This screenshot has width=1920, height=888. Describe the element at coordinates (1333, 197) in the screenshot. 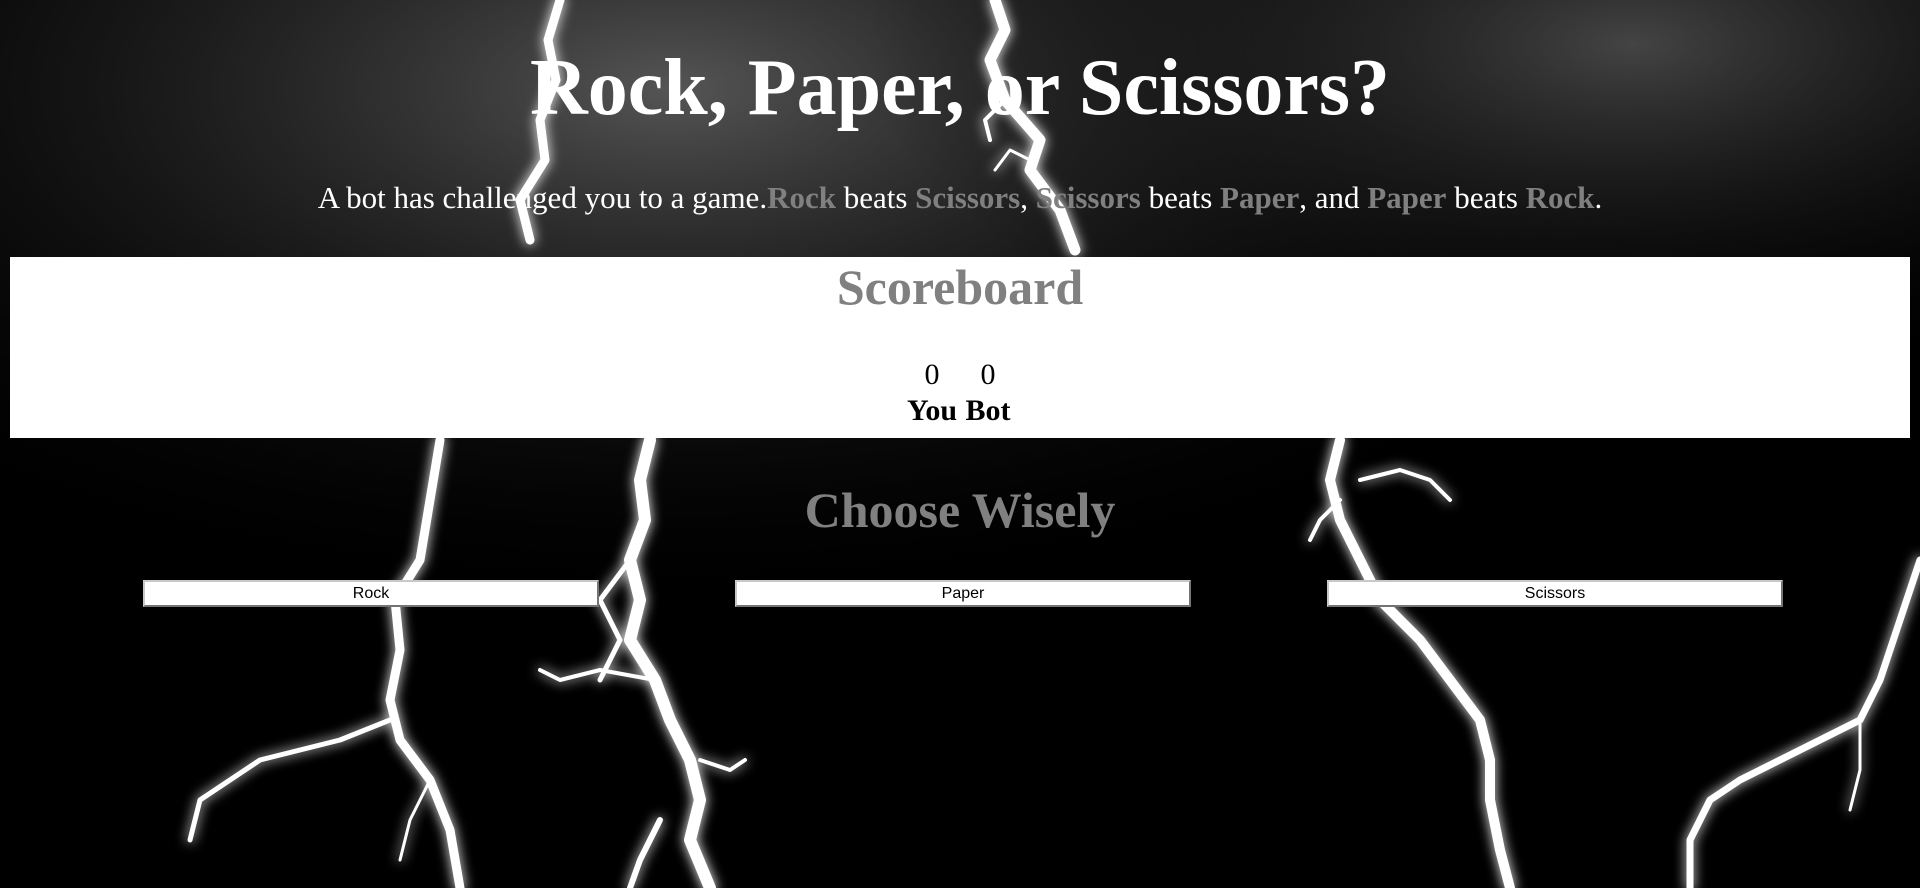

I see `rule-and: , and` at that location.